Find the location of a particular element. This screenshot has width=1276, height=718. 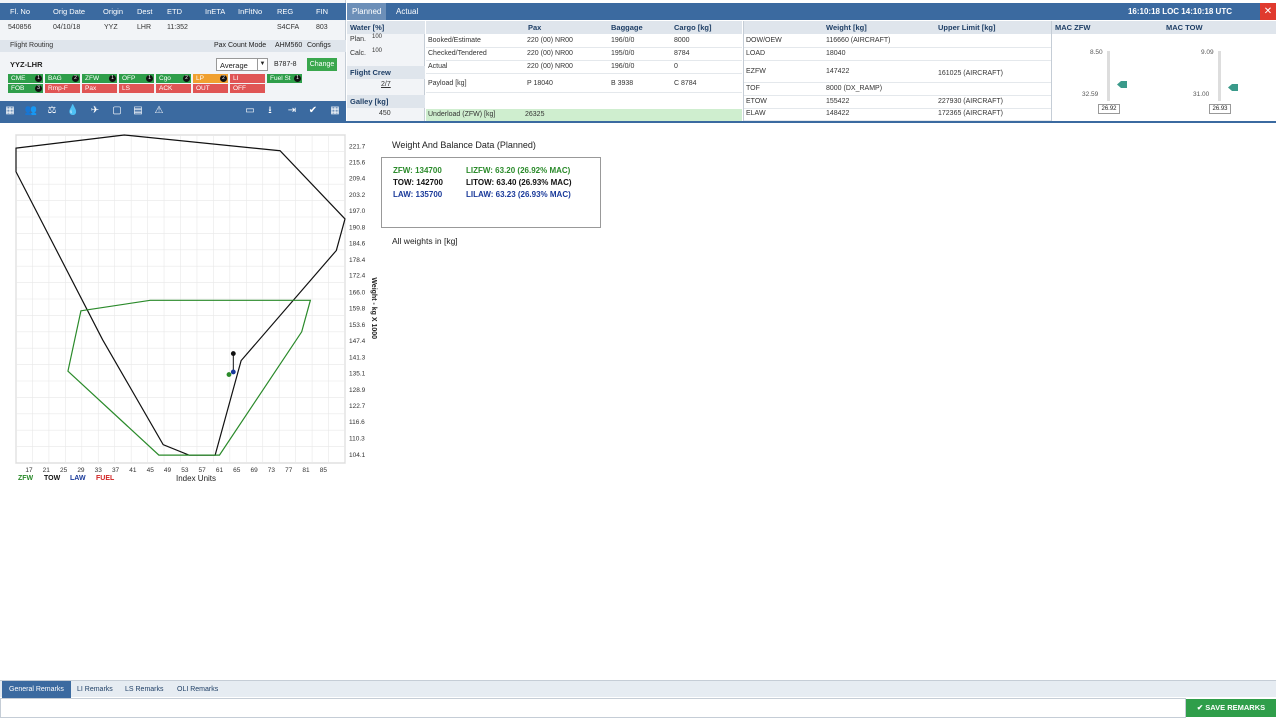

table-icon: ▤ is located at coordinates (138, 111).